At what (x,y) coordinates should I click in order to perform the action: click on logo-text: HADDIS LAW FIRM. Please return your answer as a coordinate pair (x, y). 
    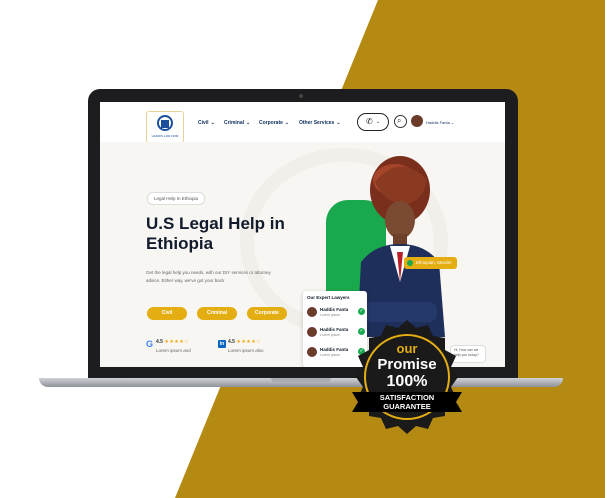
    Looking at the image, I should click on (165, 136).